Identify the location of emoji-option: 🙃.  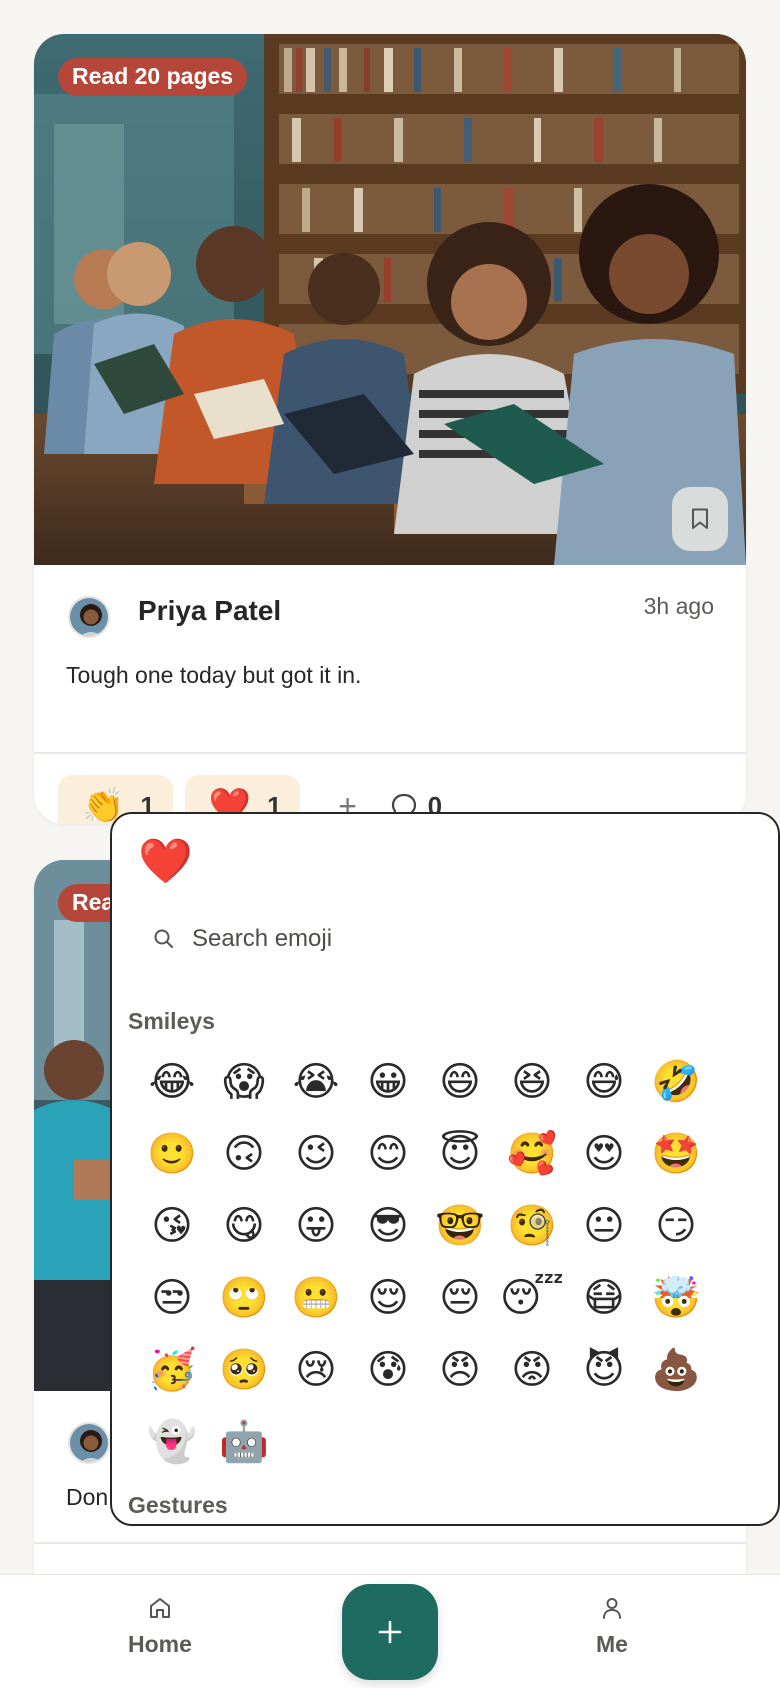
(244, 1154).